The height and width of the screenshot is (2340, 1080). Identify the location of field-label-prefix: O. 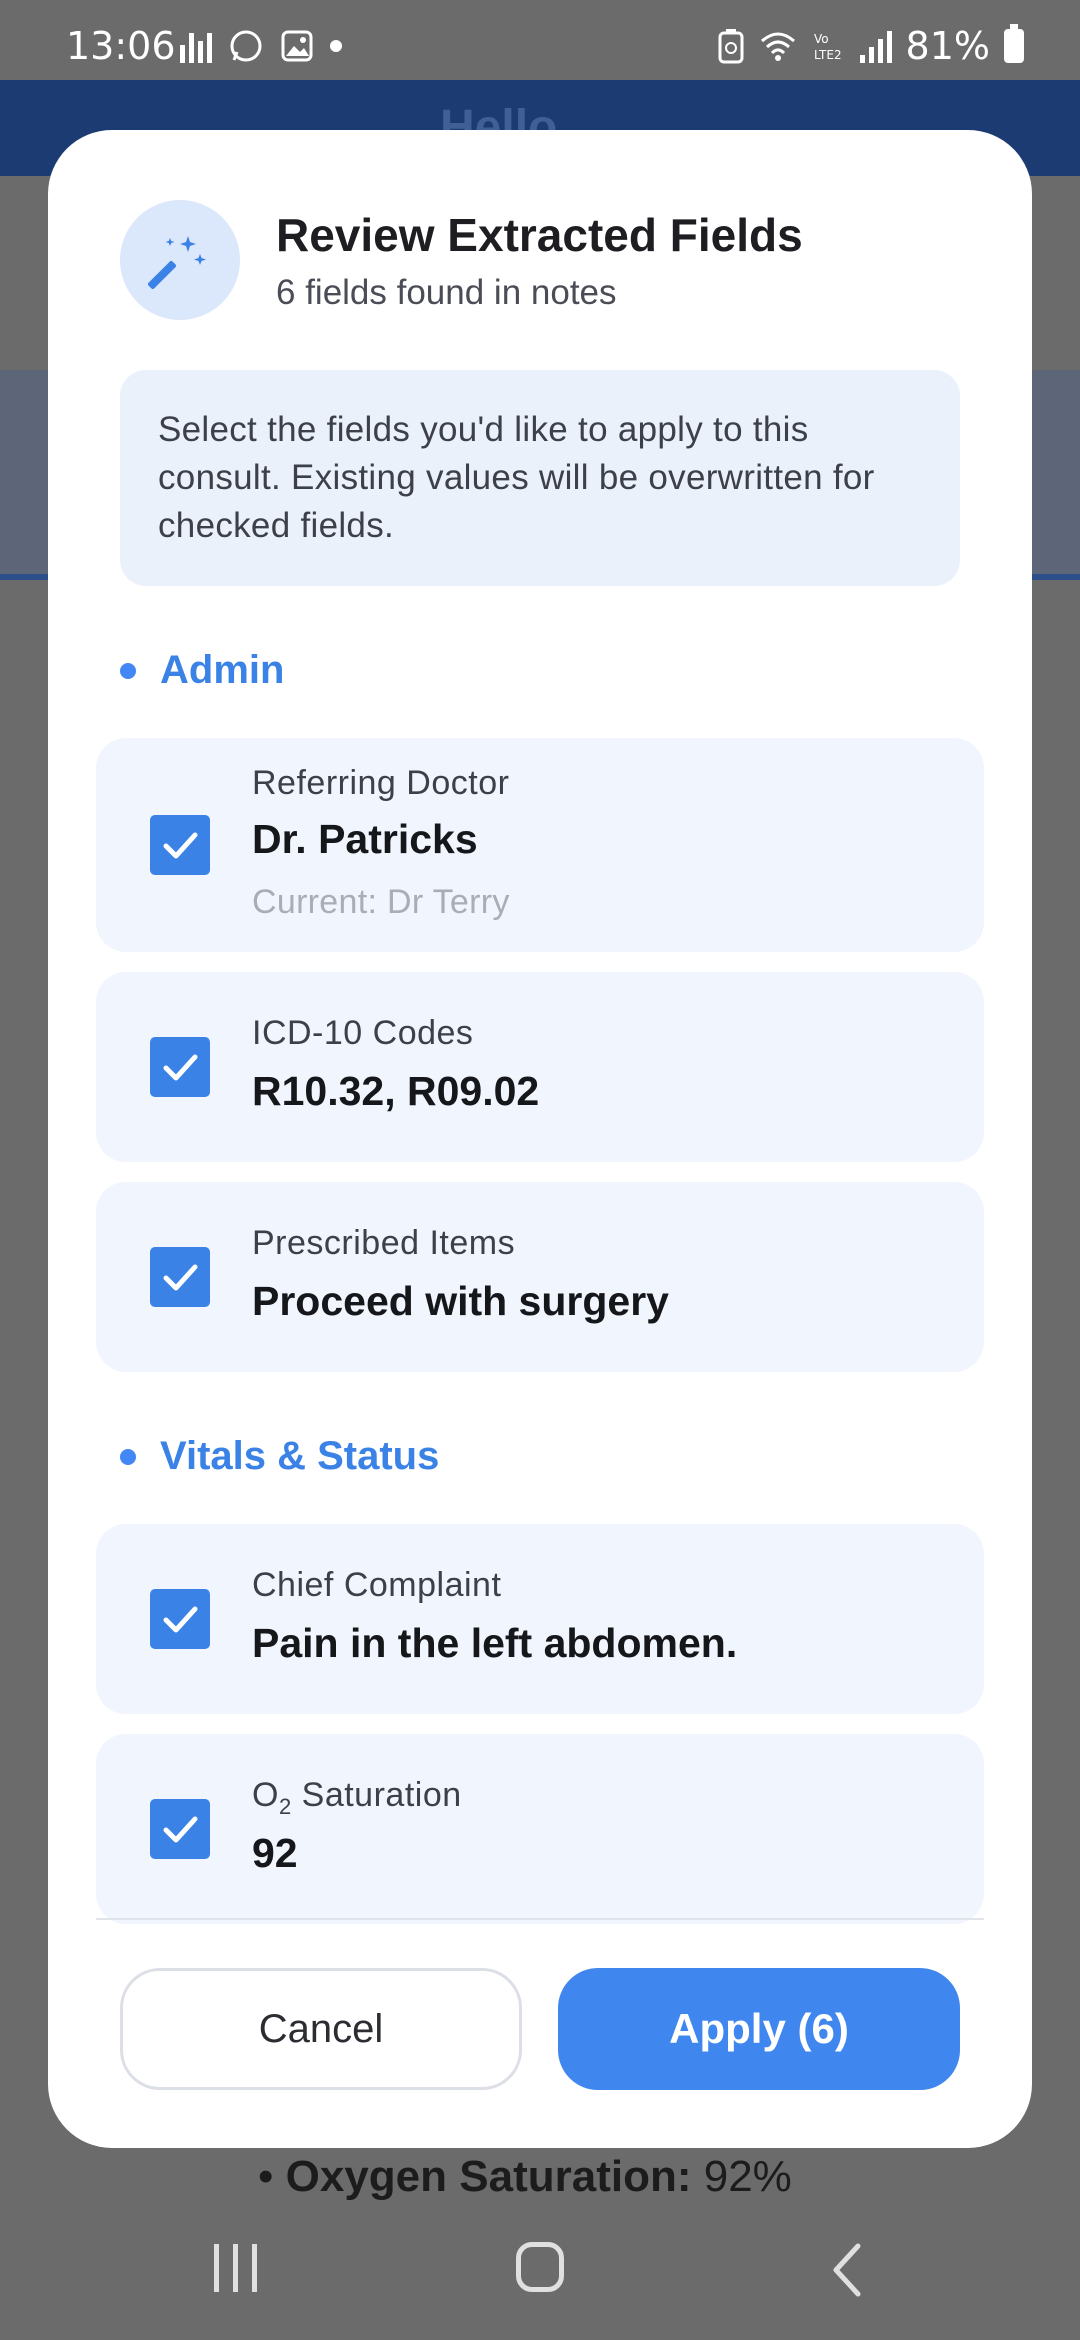
(265, 1795).